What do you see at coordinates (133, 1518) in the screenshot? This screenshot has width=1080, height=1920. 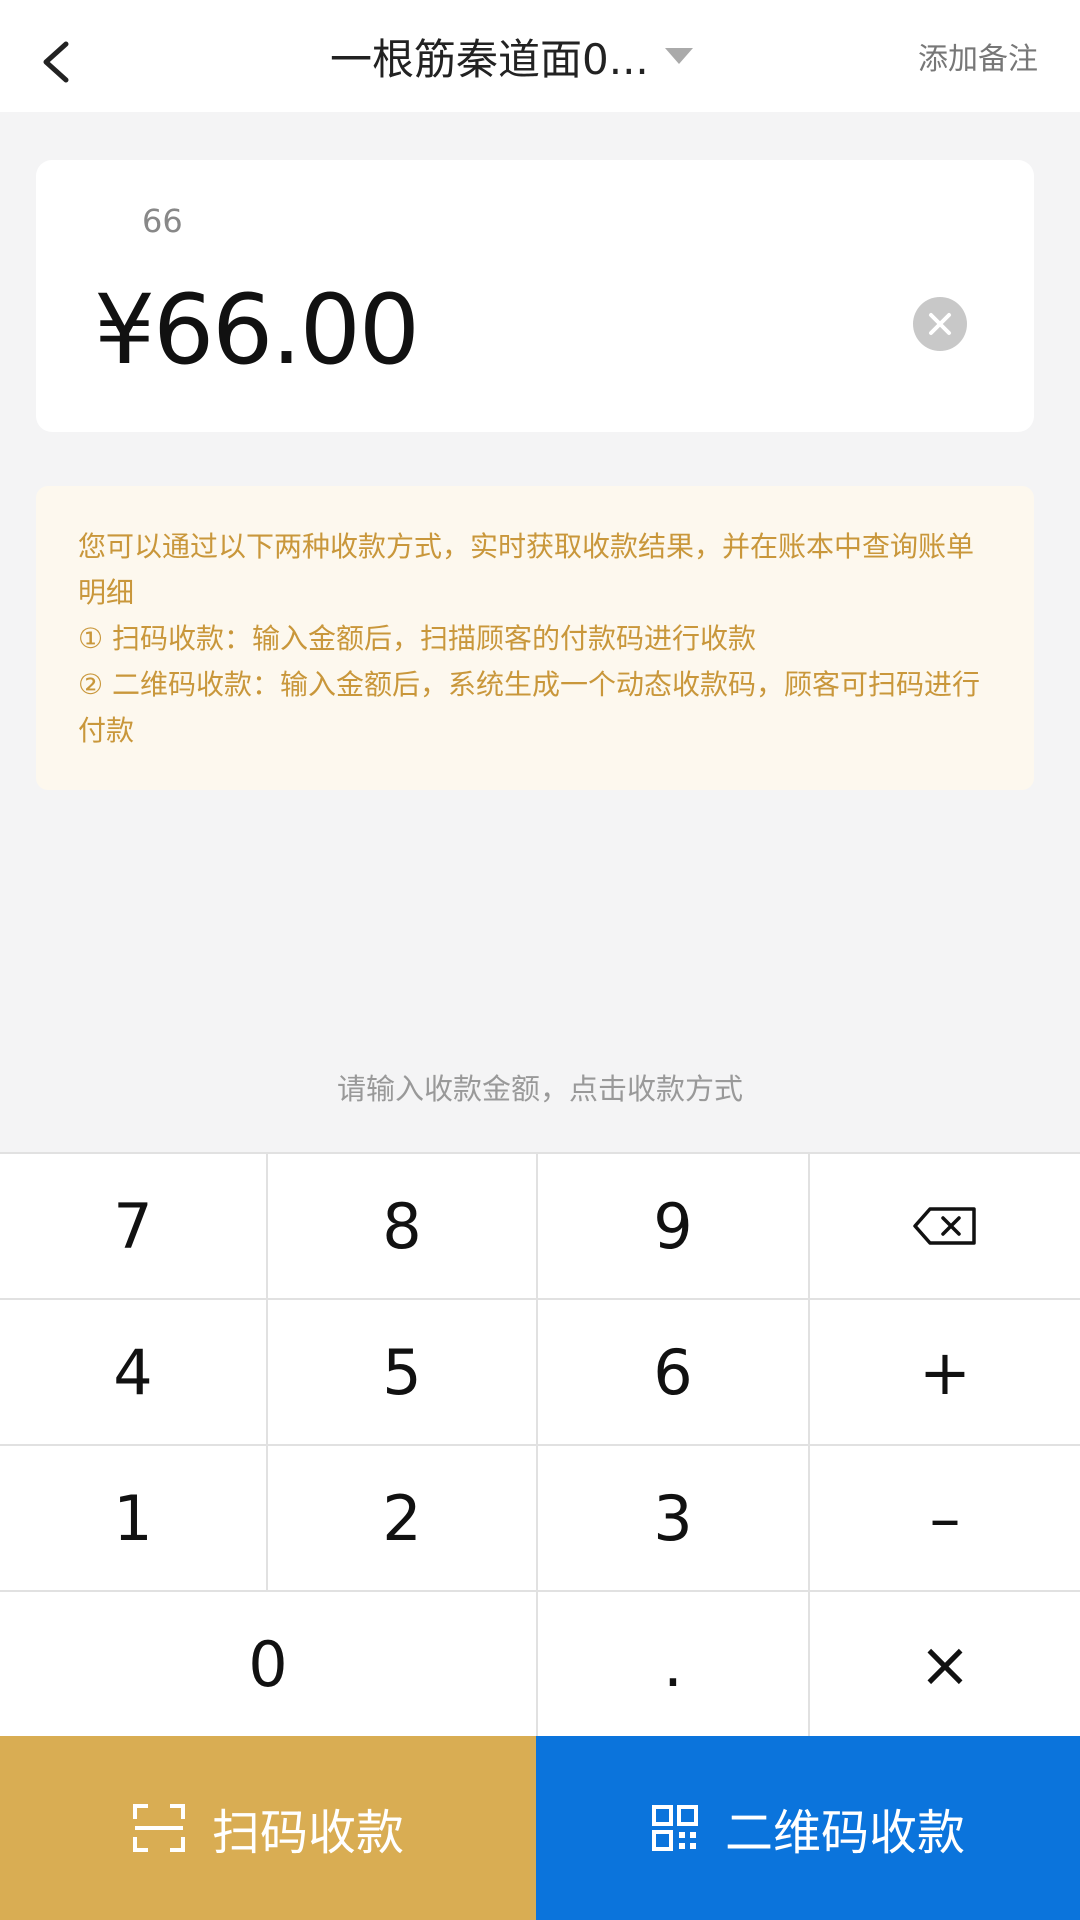 I see `key-1: 1` at bounding box center [133, 1518].